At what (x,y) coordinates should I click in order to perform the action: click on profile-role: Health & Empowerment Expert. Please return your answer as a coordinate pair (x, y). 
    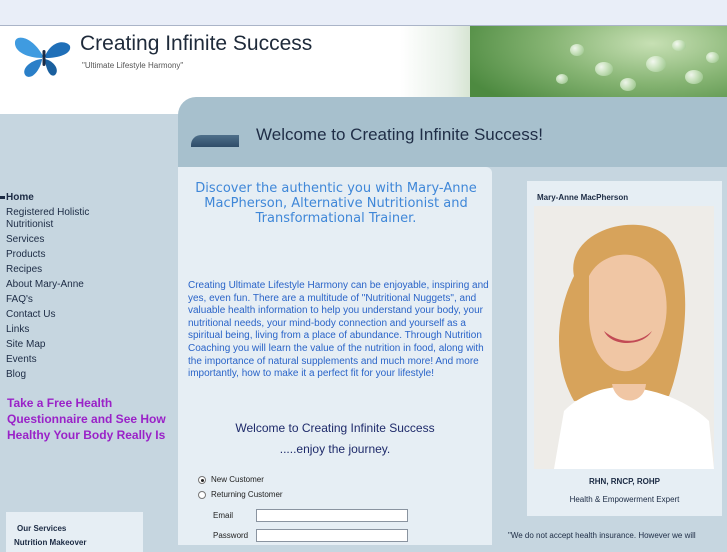
    Looking at the image, I should click on (624, 499).